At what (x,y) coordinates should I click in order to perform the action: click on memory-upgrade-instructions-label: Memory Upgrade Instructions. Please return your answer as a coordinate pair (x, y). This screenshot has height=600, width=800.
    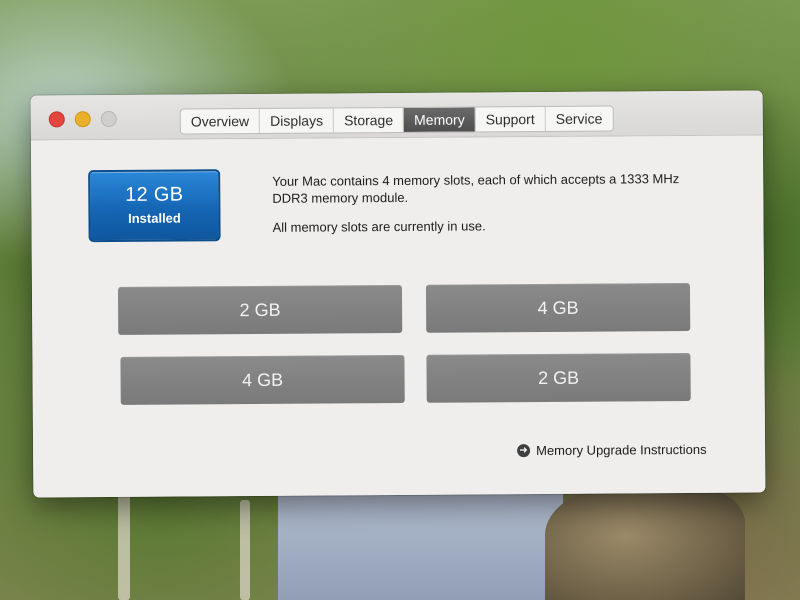
    Looking at the image, I should click on (621, 450).